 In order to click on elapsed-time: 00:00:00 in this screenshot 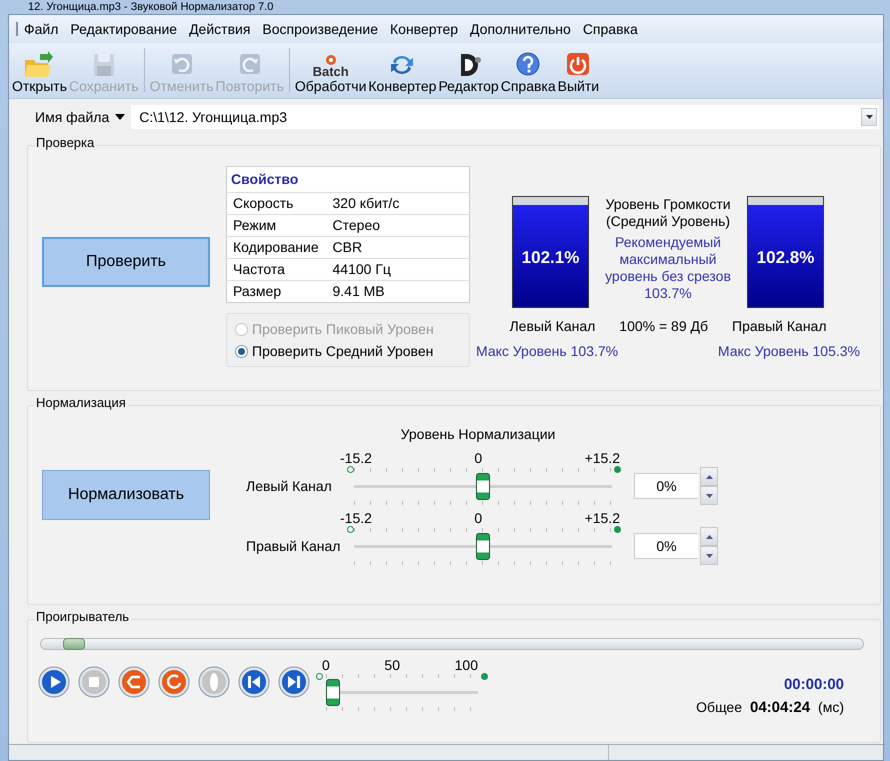, I will do `click(814, 685)`.